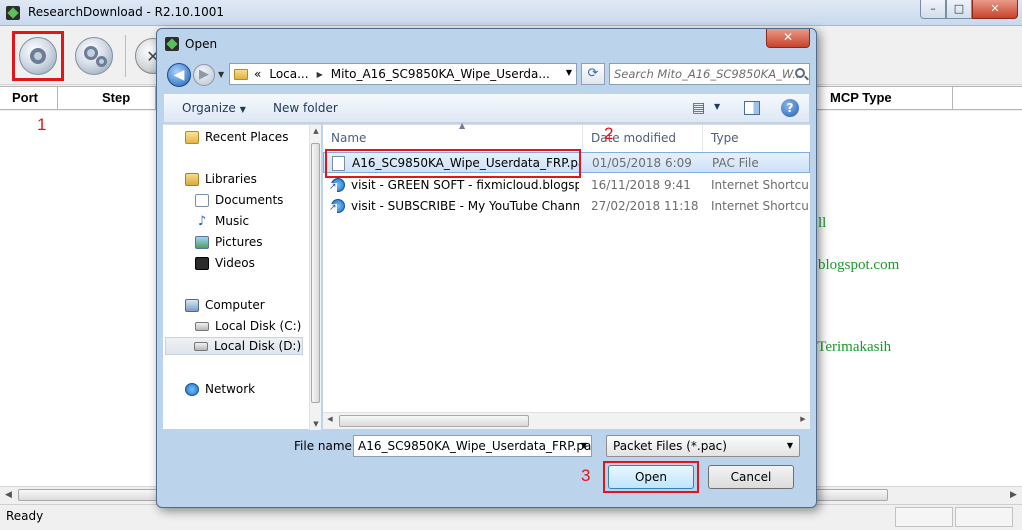 The width and height of the screenshot is (1022, 530). I want to click on dialog-title: Open, so click(201, 44).